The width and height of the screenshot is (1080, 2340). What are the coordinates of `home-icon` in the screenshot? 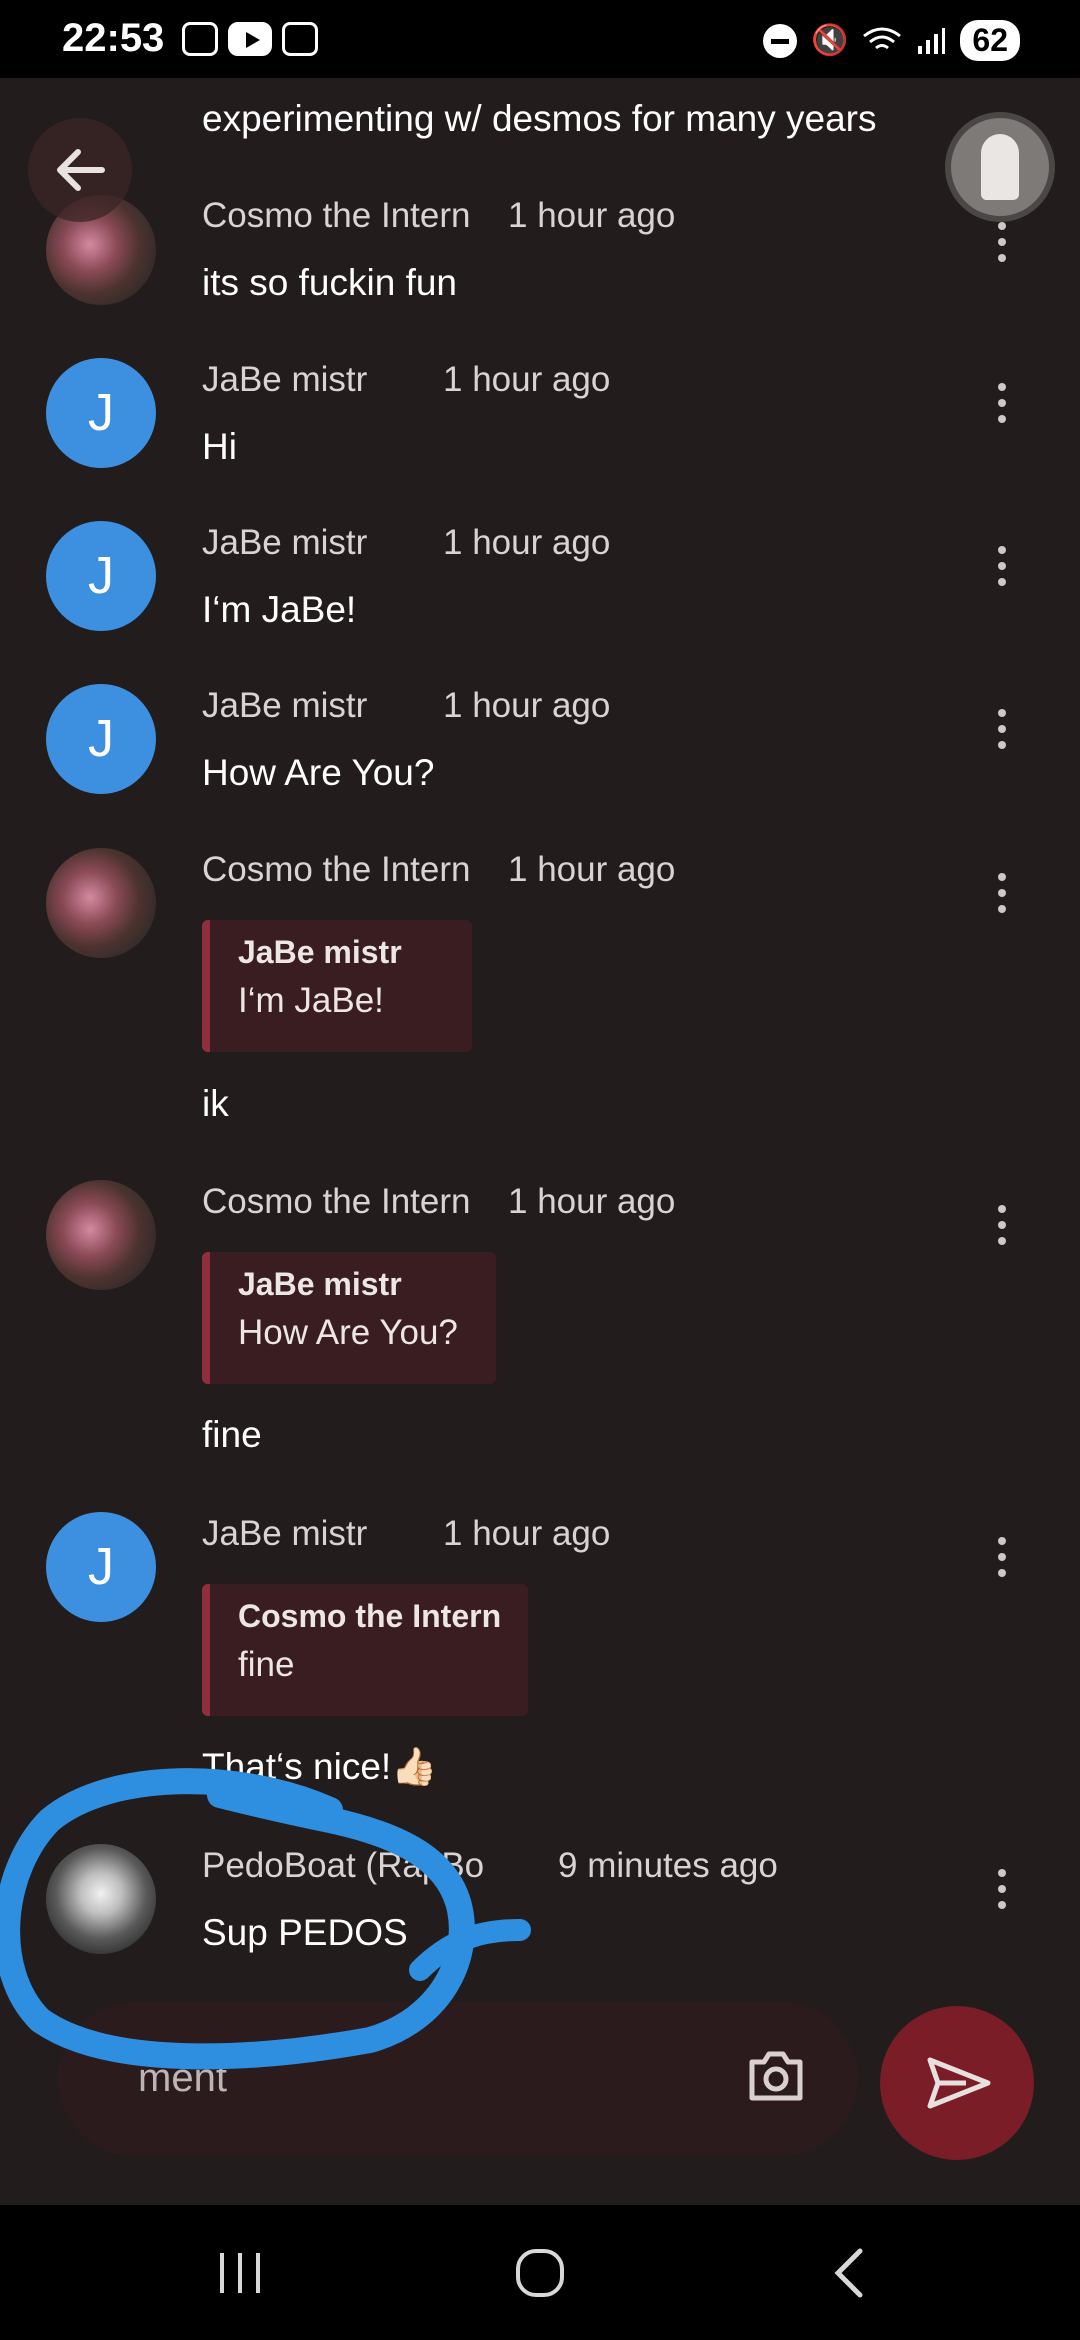 It's located at (540, 2273).